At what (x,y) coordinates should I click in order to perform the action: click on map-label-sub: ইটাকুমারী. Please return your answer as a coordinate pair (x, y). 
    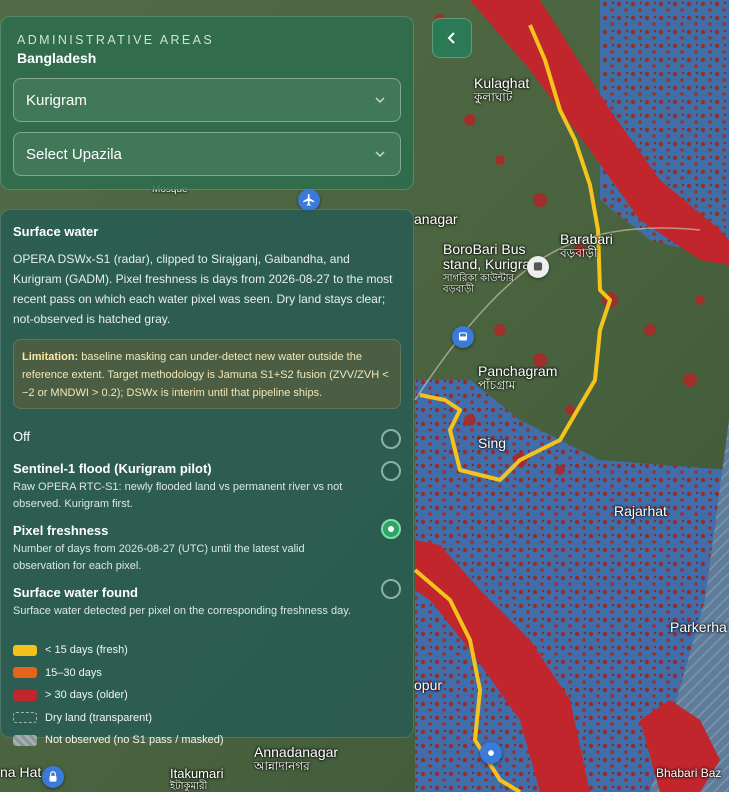
    Looking at the image, I should click on (189, 786).